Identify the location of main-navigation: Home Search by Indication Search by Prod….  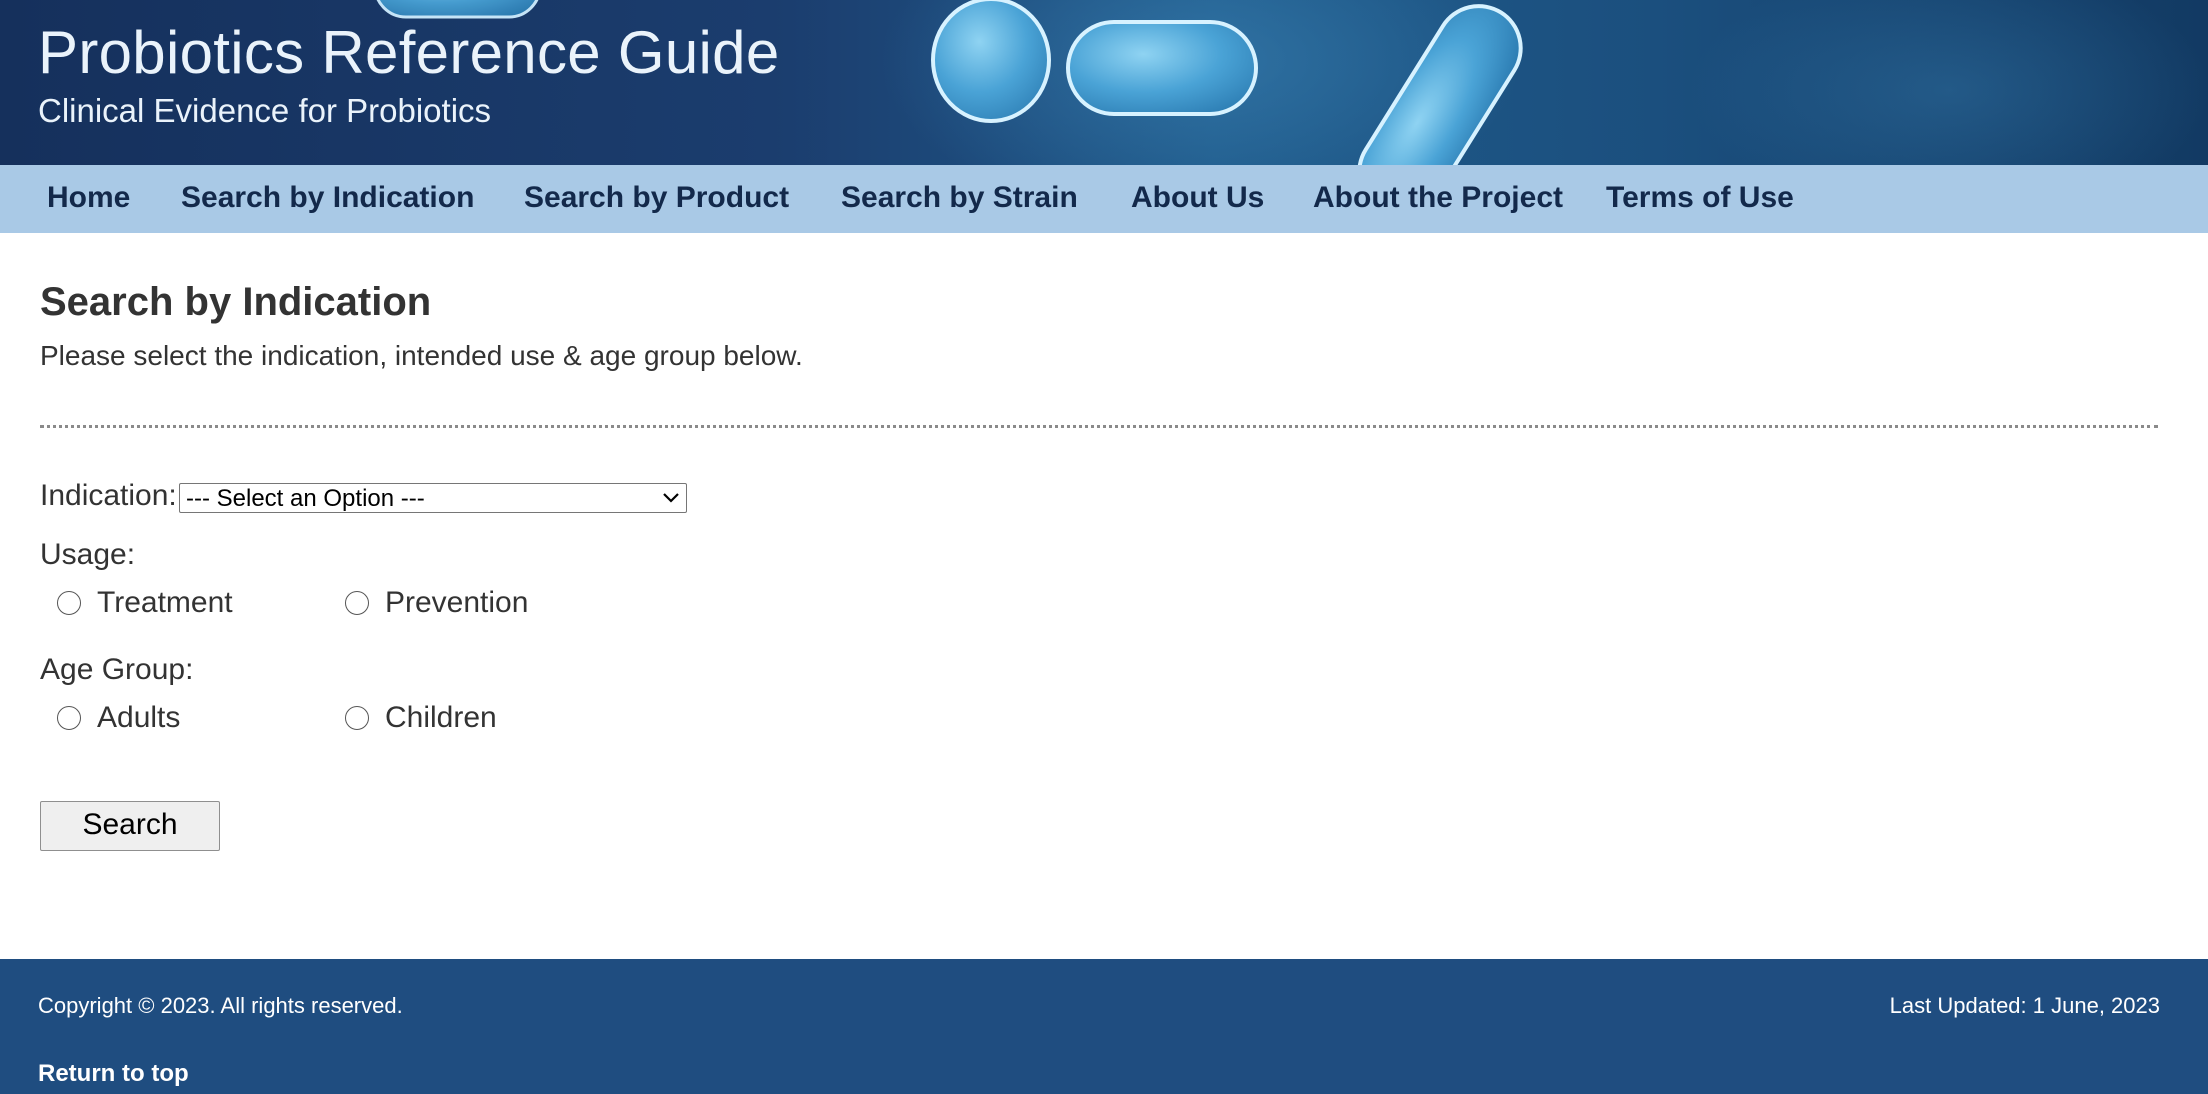
(1104, 199).